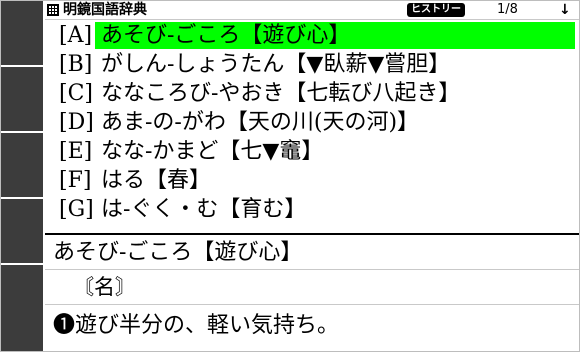  Describe the element at coordinates (312, 209) in the screenshot. I see `list-item: [G] は-ぐく・む【育む】` at that location.